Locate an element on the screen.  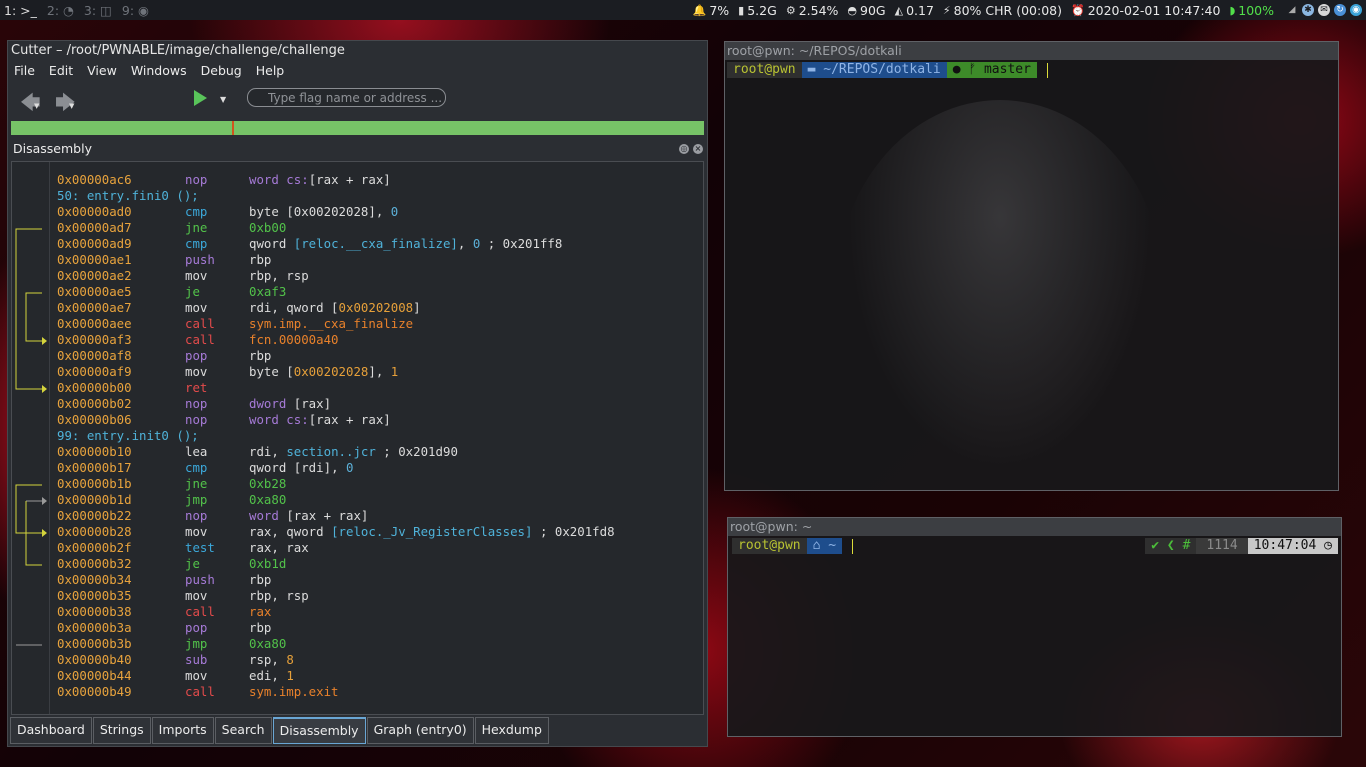
navigation-band is located at coordinates (357, 128).